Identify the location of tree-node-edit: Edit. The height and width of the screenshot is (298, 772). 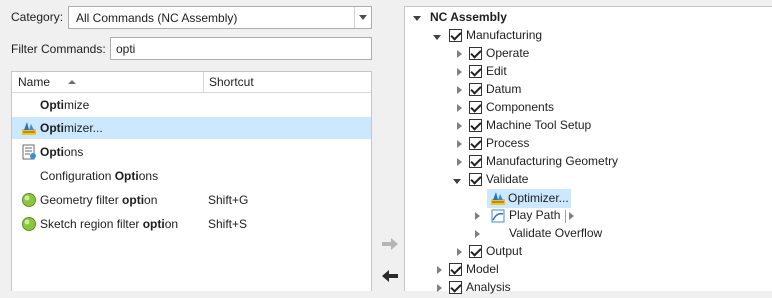
(585, 73).